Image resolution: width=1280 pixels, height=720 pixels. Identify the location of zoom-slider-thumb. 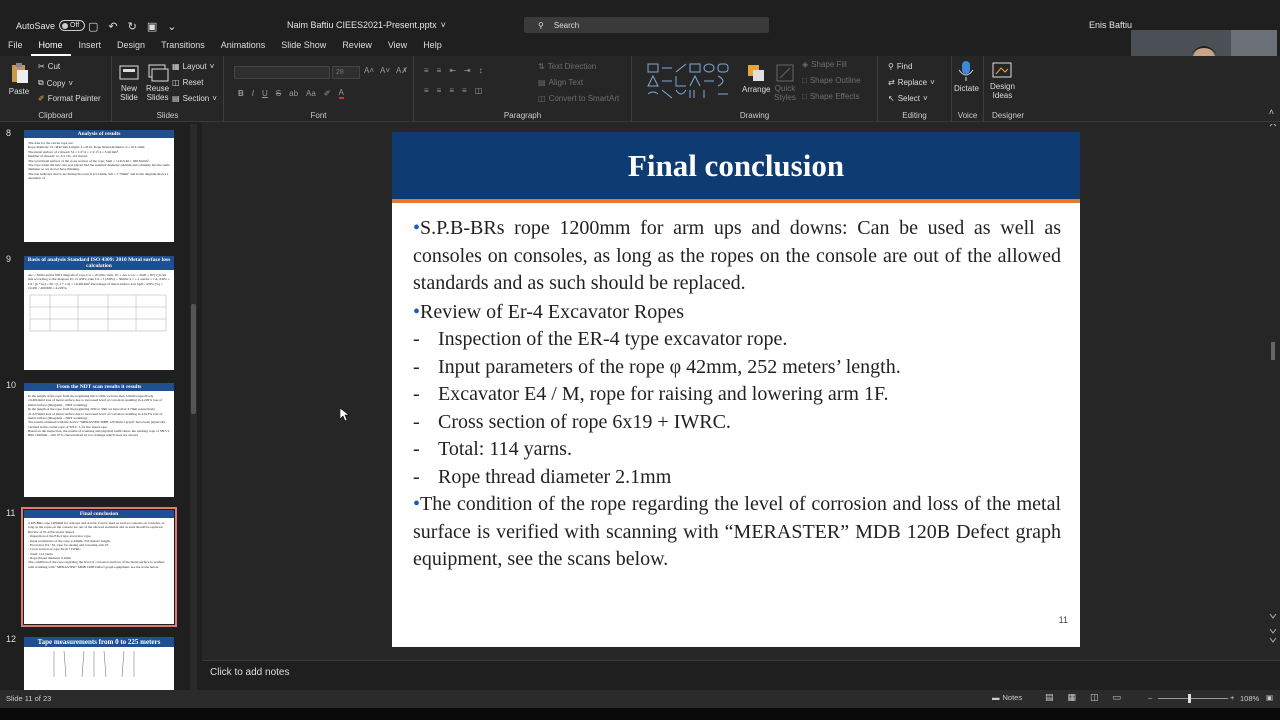
(1189, 698).